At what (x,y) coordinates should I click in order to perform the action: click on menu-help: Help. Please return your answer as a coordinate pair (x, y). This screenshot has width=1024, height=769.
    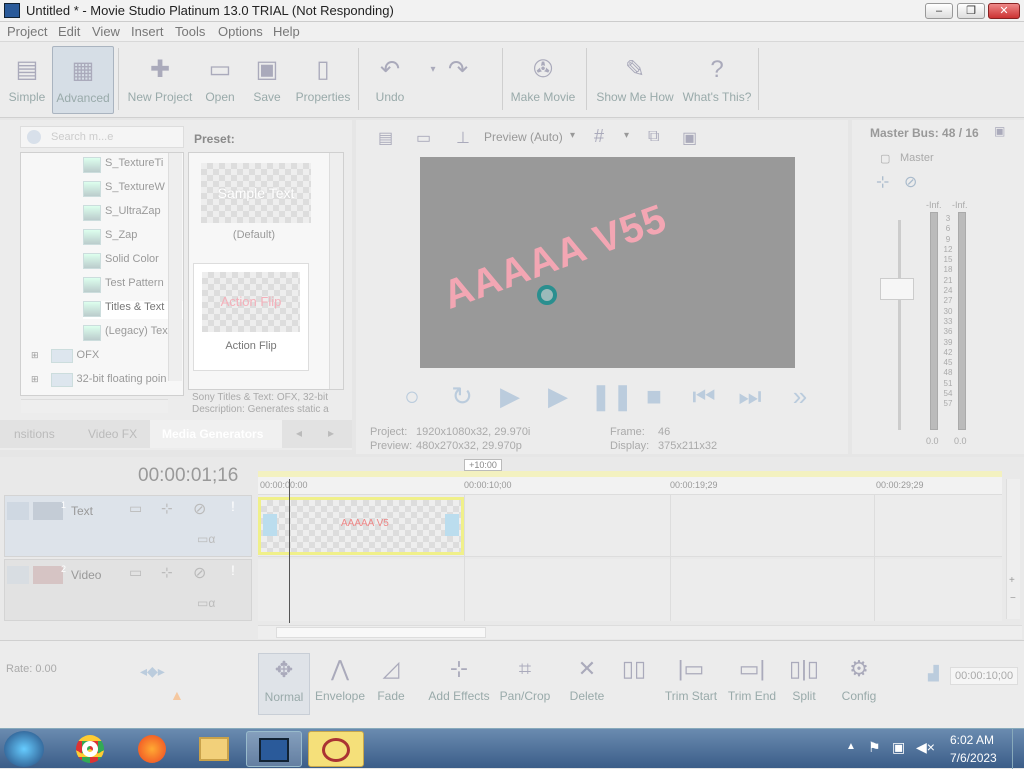
    Looking at the image, I should click on (286, 31).